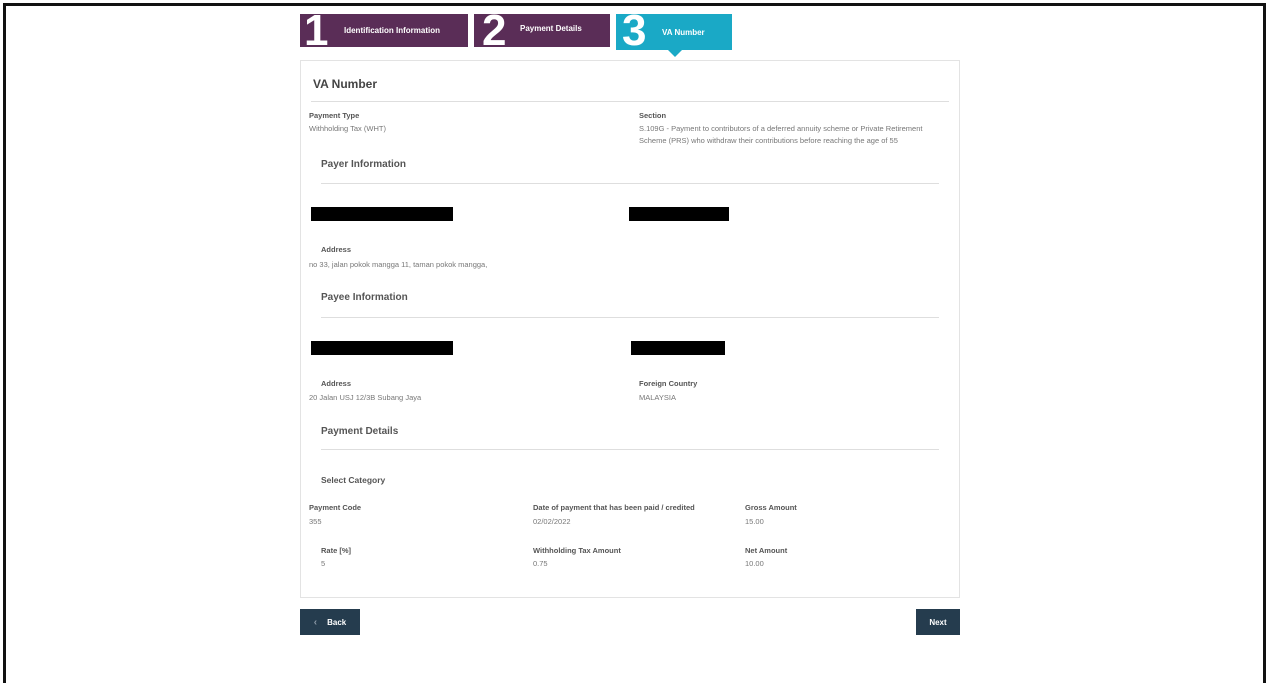  What do you see at coordinates (323, 563) in the screenshot?
I see `rate-value: 5` at bounding box center [323, 563].